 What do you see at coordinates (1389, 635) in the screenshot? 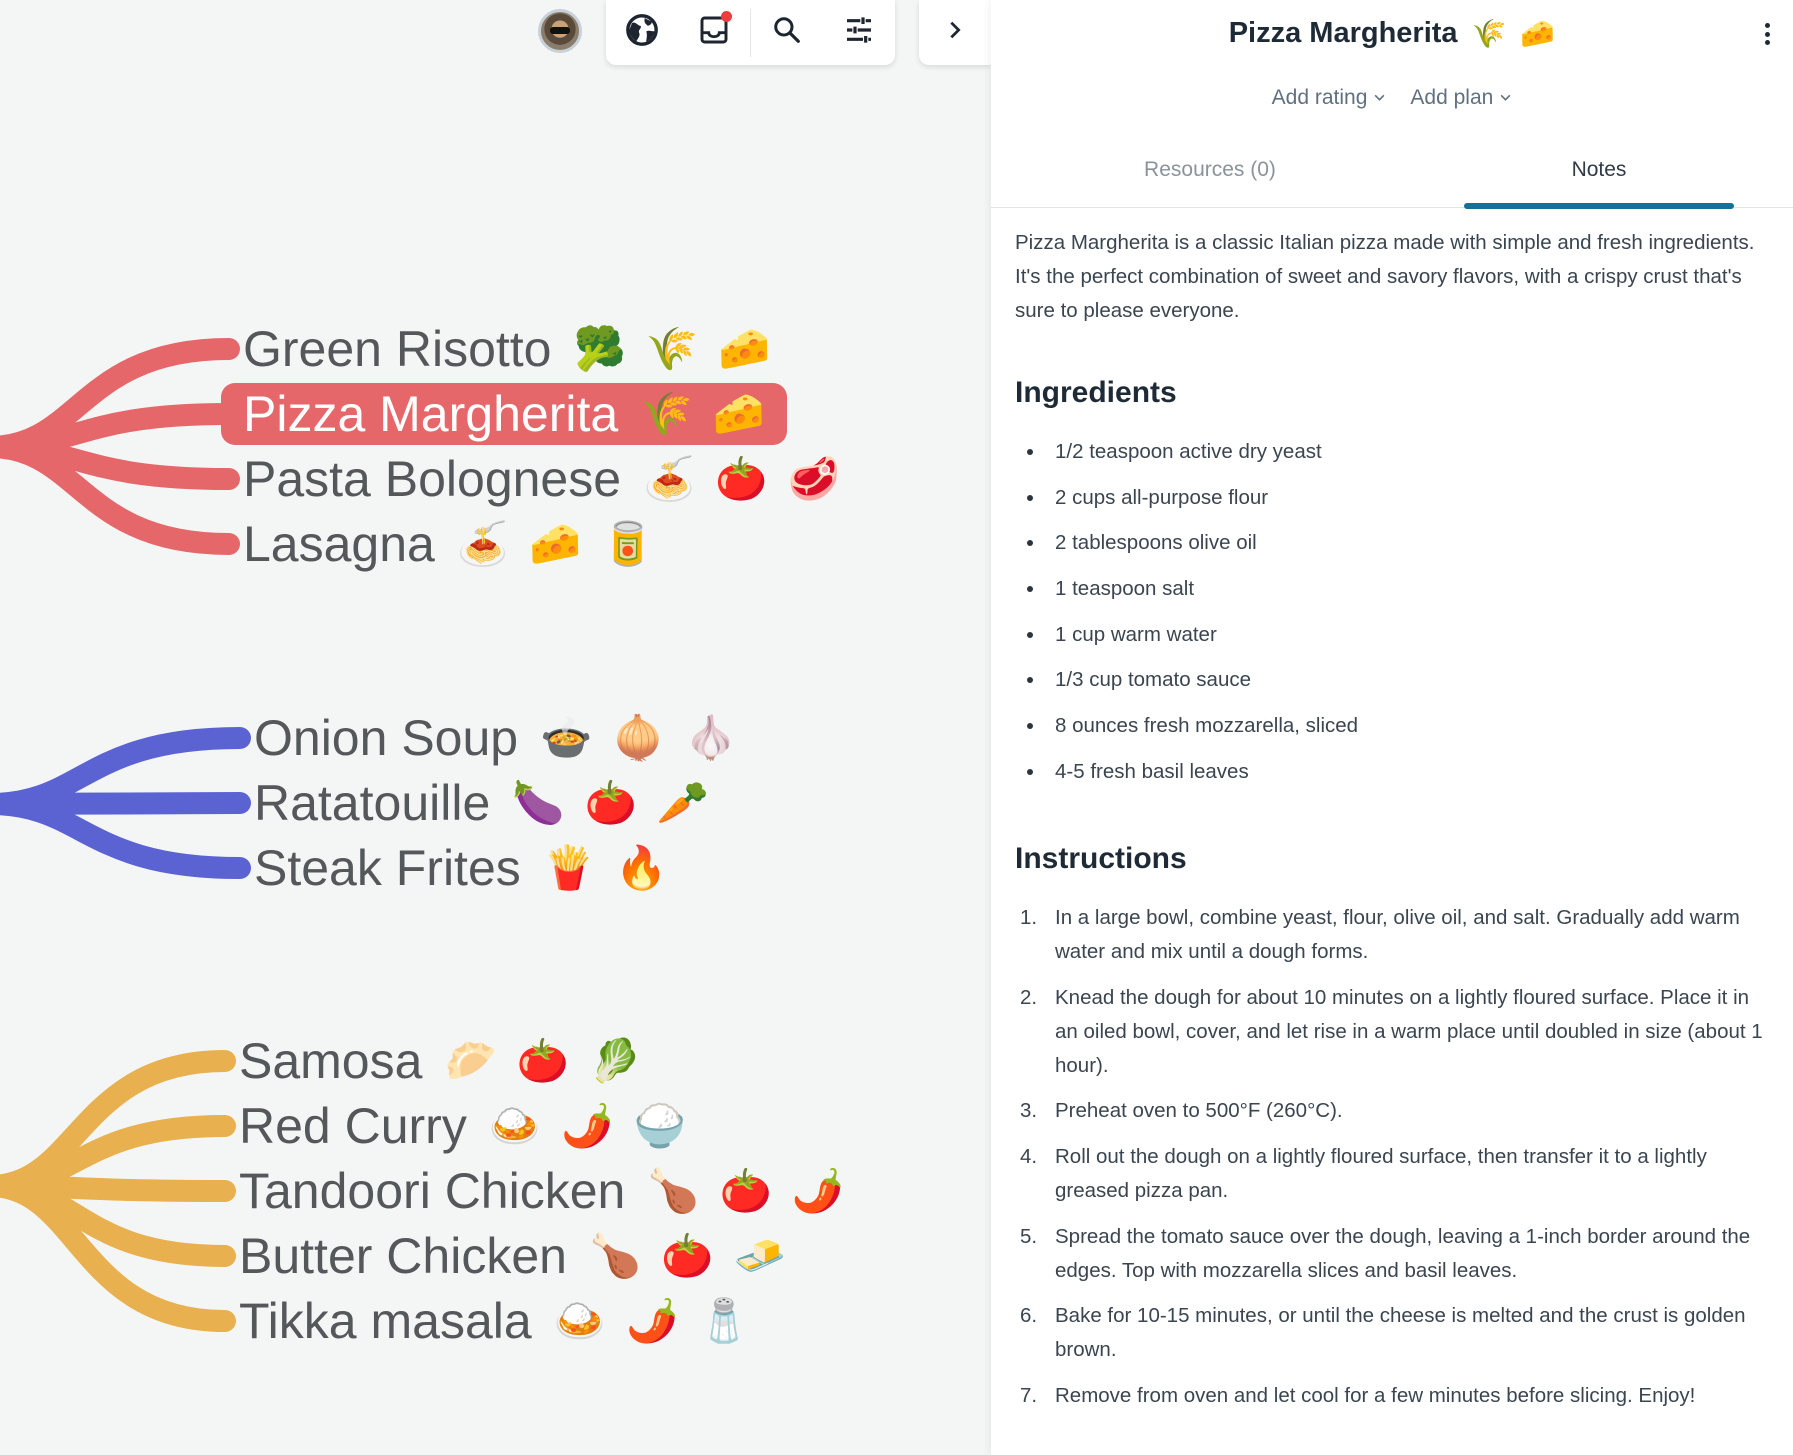
I see `ingredient-item: 1 cup warm water` at bounding box center [1389, 635].